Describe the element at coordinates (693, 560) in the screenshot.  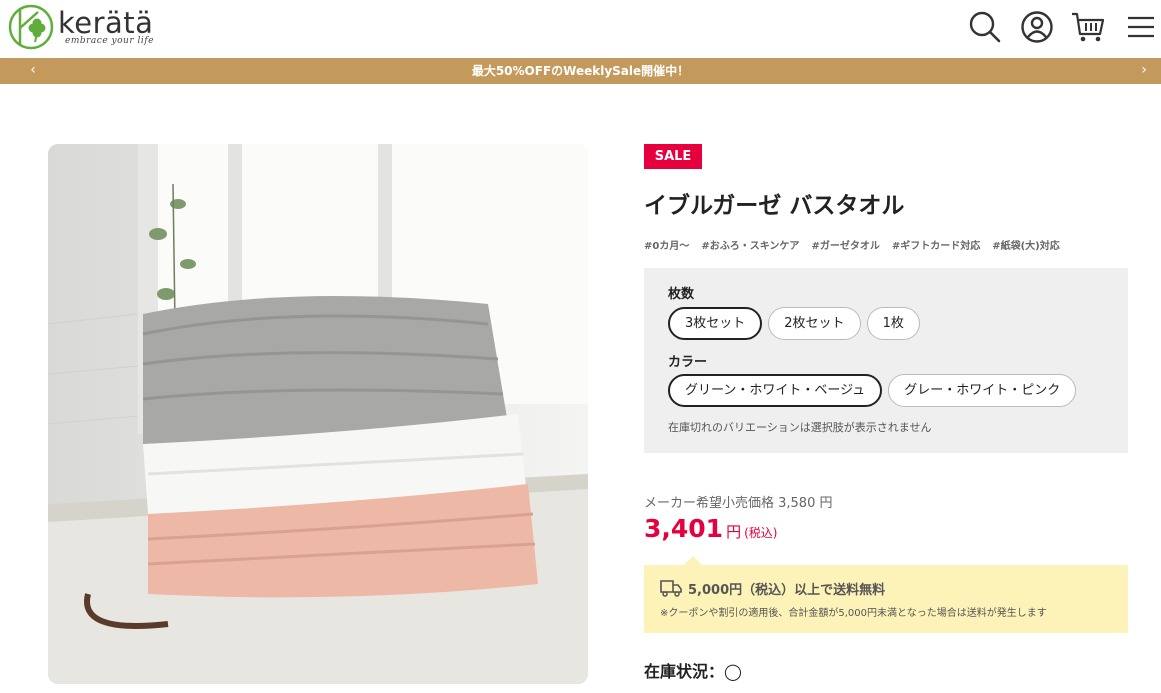
I see `notice-pointer` at that location.